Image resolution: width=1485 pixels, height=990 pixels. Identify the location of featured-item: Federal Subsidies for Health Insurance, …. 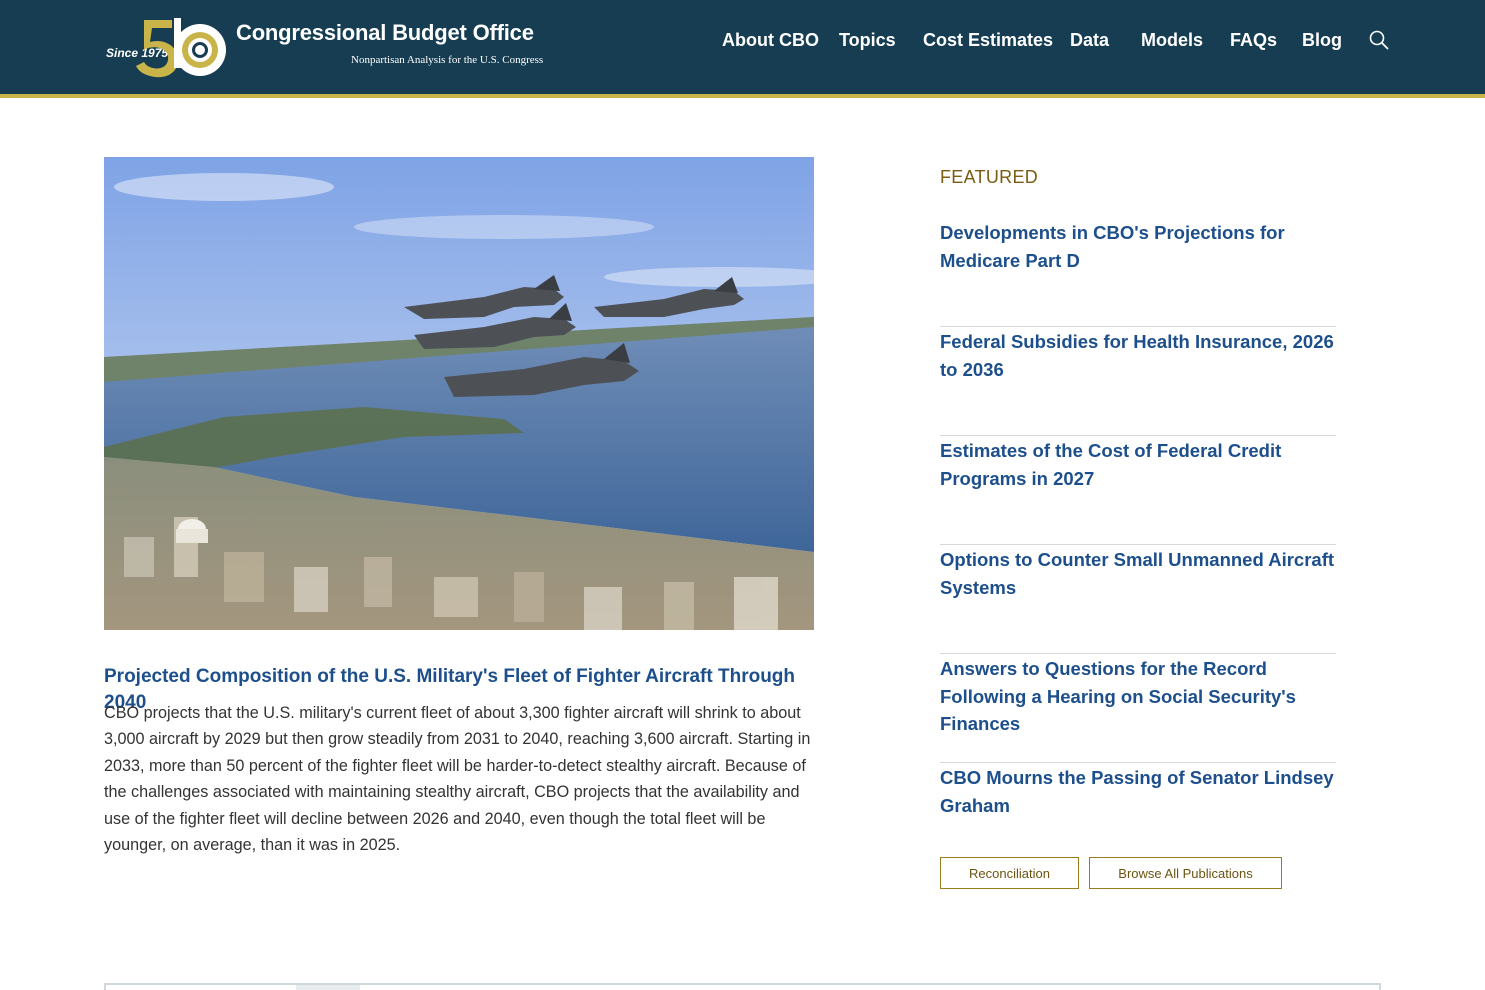
(1138, 381).